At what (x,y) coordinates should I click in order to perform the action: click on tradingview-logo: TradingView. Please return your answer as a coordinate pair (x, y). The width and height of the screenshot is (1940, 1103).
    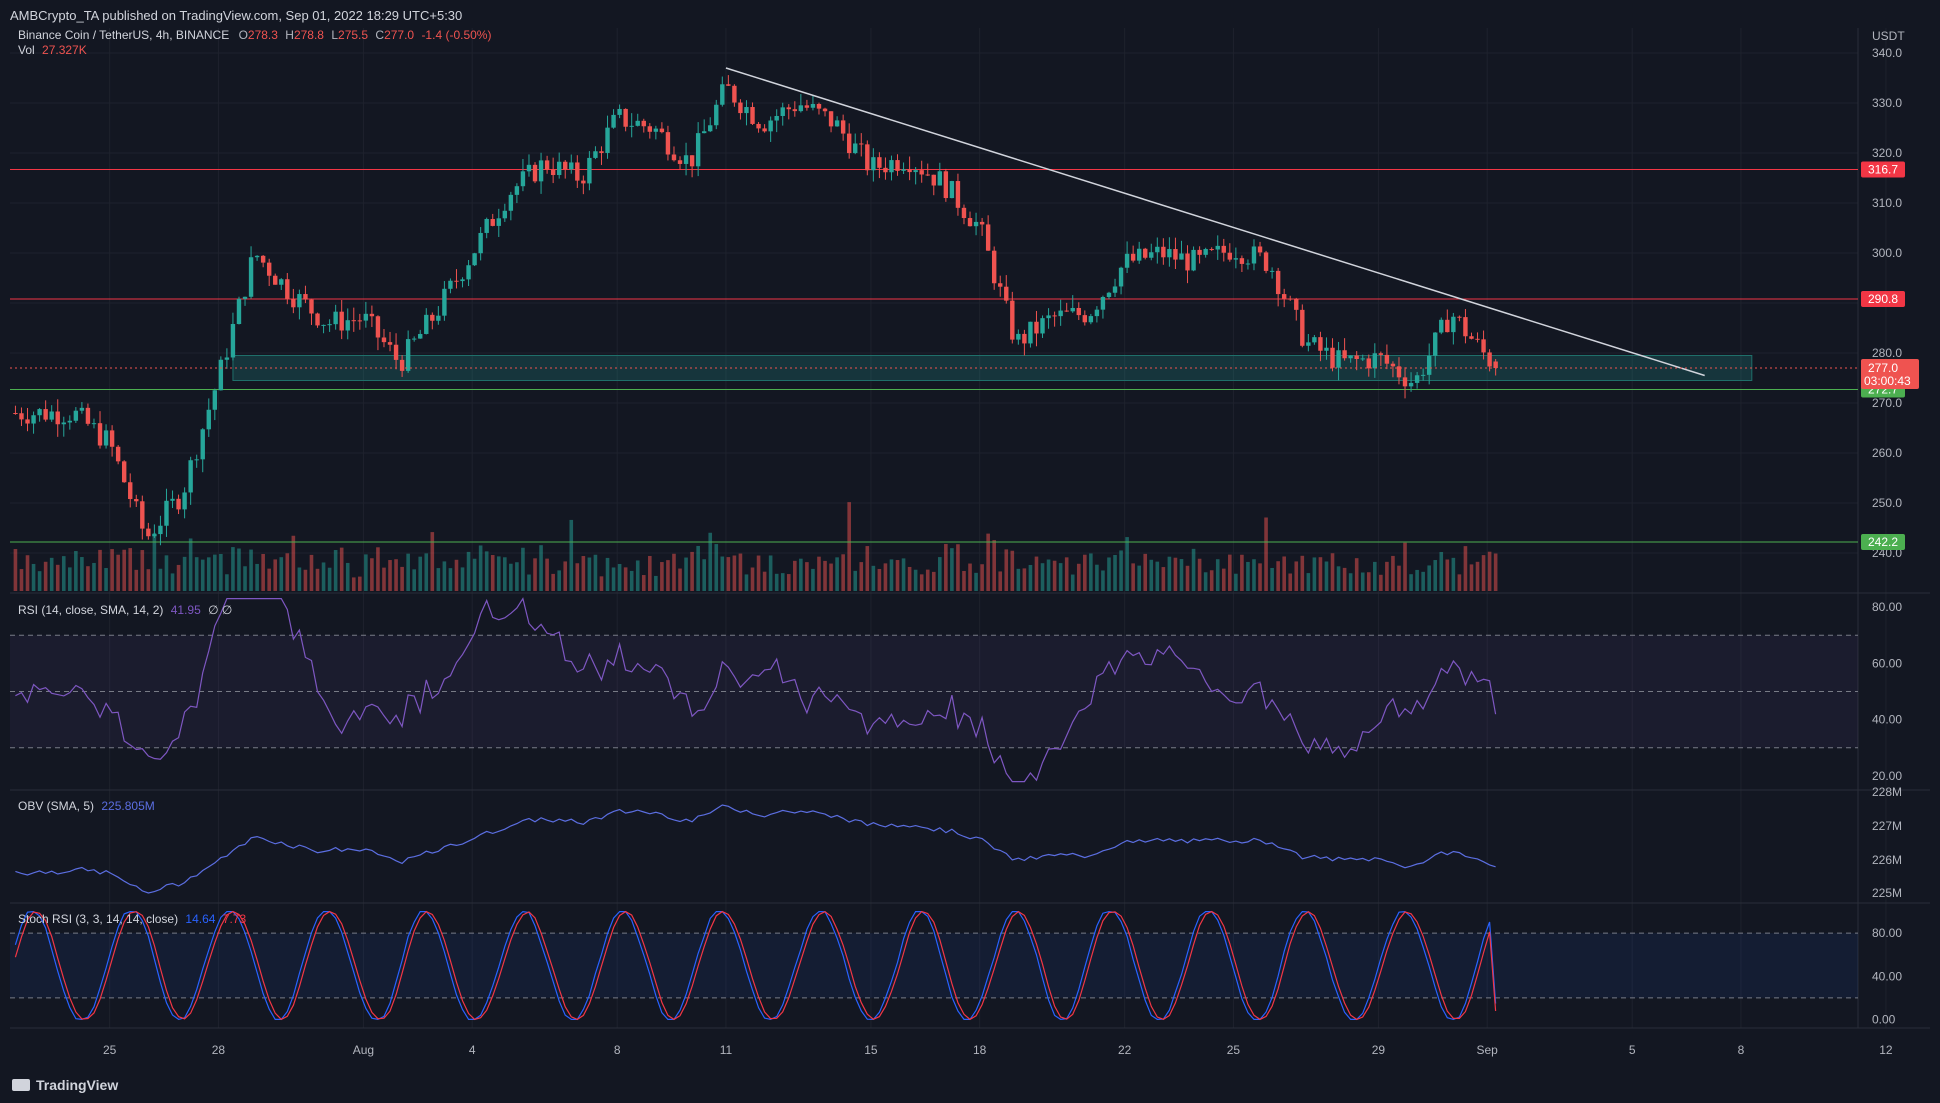
    Looking at the image, I should click on (65, 1085).